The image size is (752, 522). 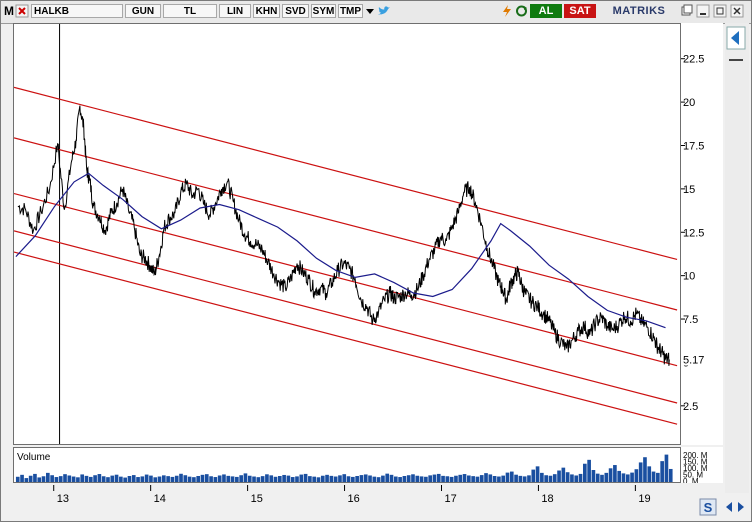 I want to click on window-close-icon-glyph, so click(x=737, y=11).